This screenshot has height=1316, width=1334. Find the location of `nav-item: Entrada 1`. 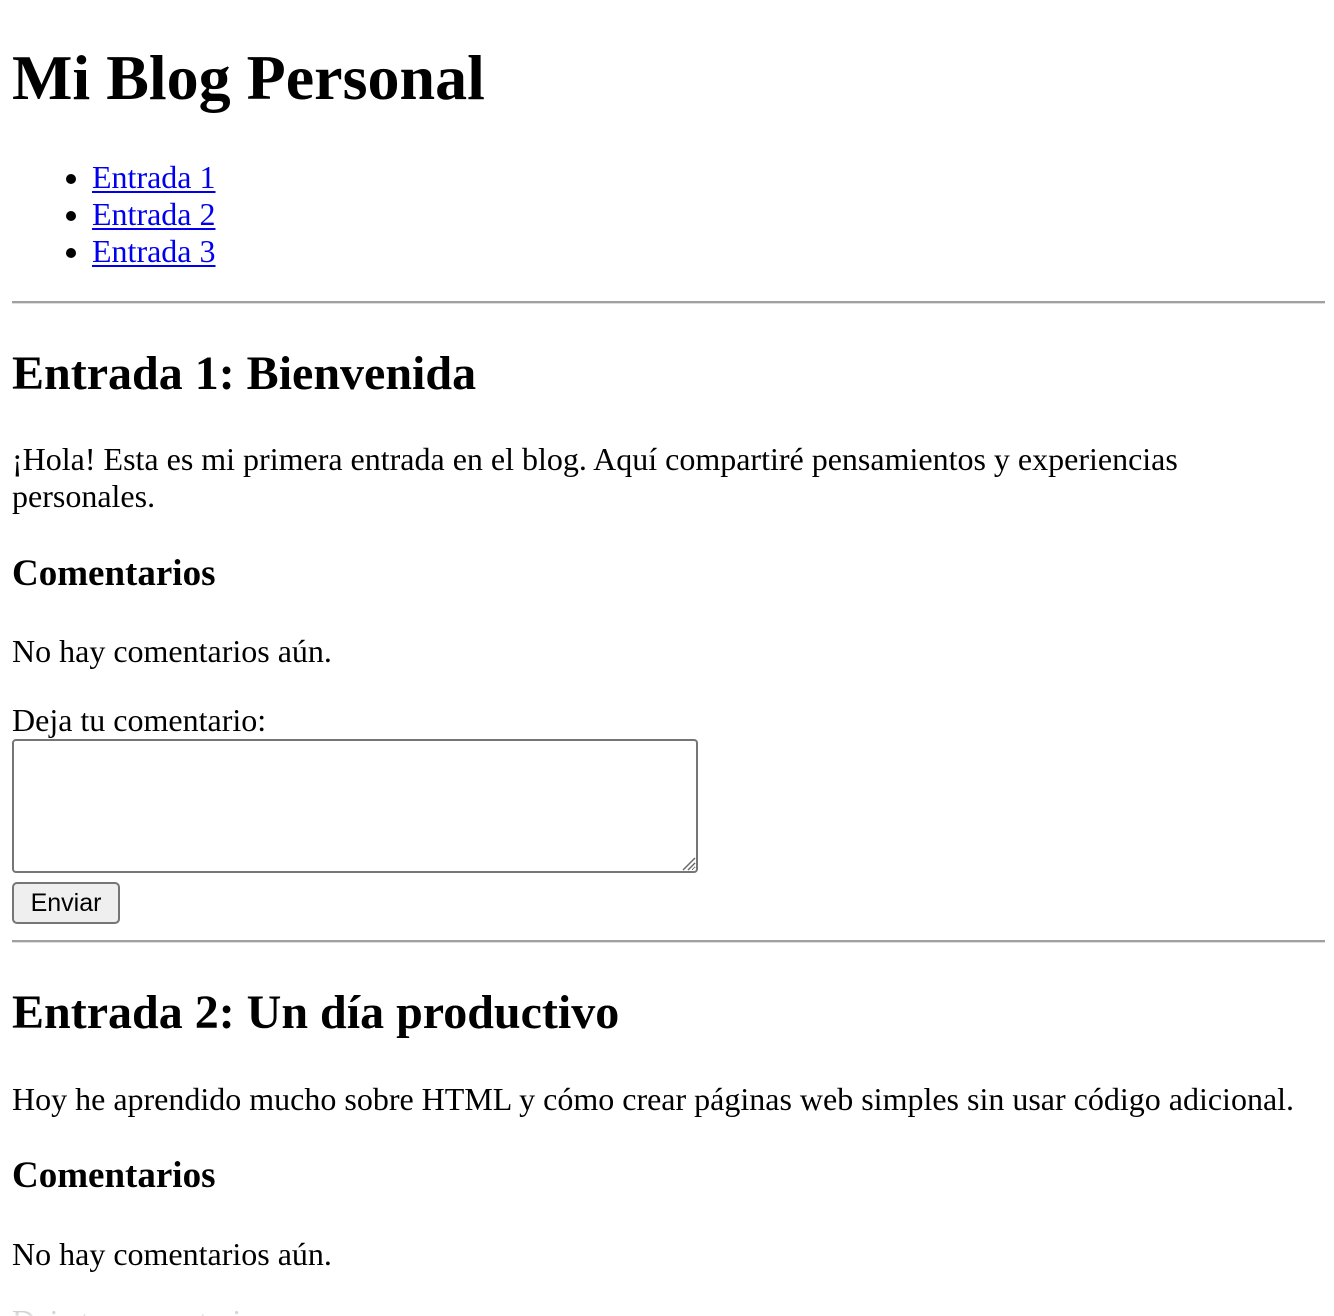

nav-item: Entrada 1 is located at coordinates (154, 177).